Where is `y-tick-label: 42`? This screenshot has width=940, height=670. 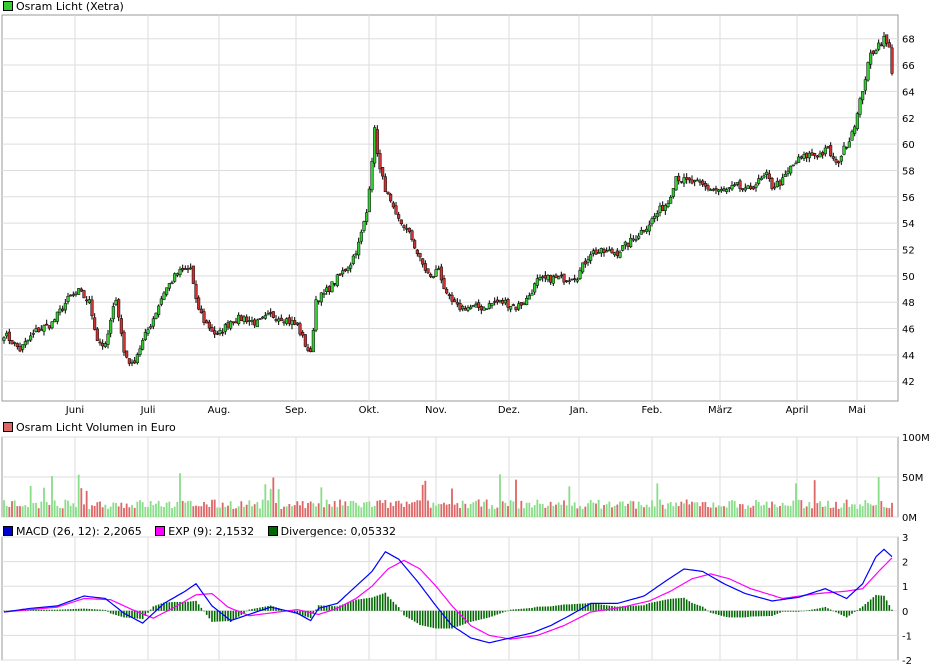 y-tick-label: 42 is located at coordinates (908, 382).